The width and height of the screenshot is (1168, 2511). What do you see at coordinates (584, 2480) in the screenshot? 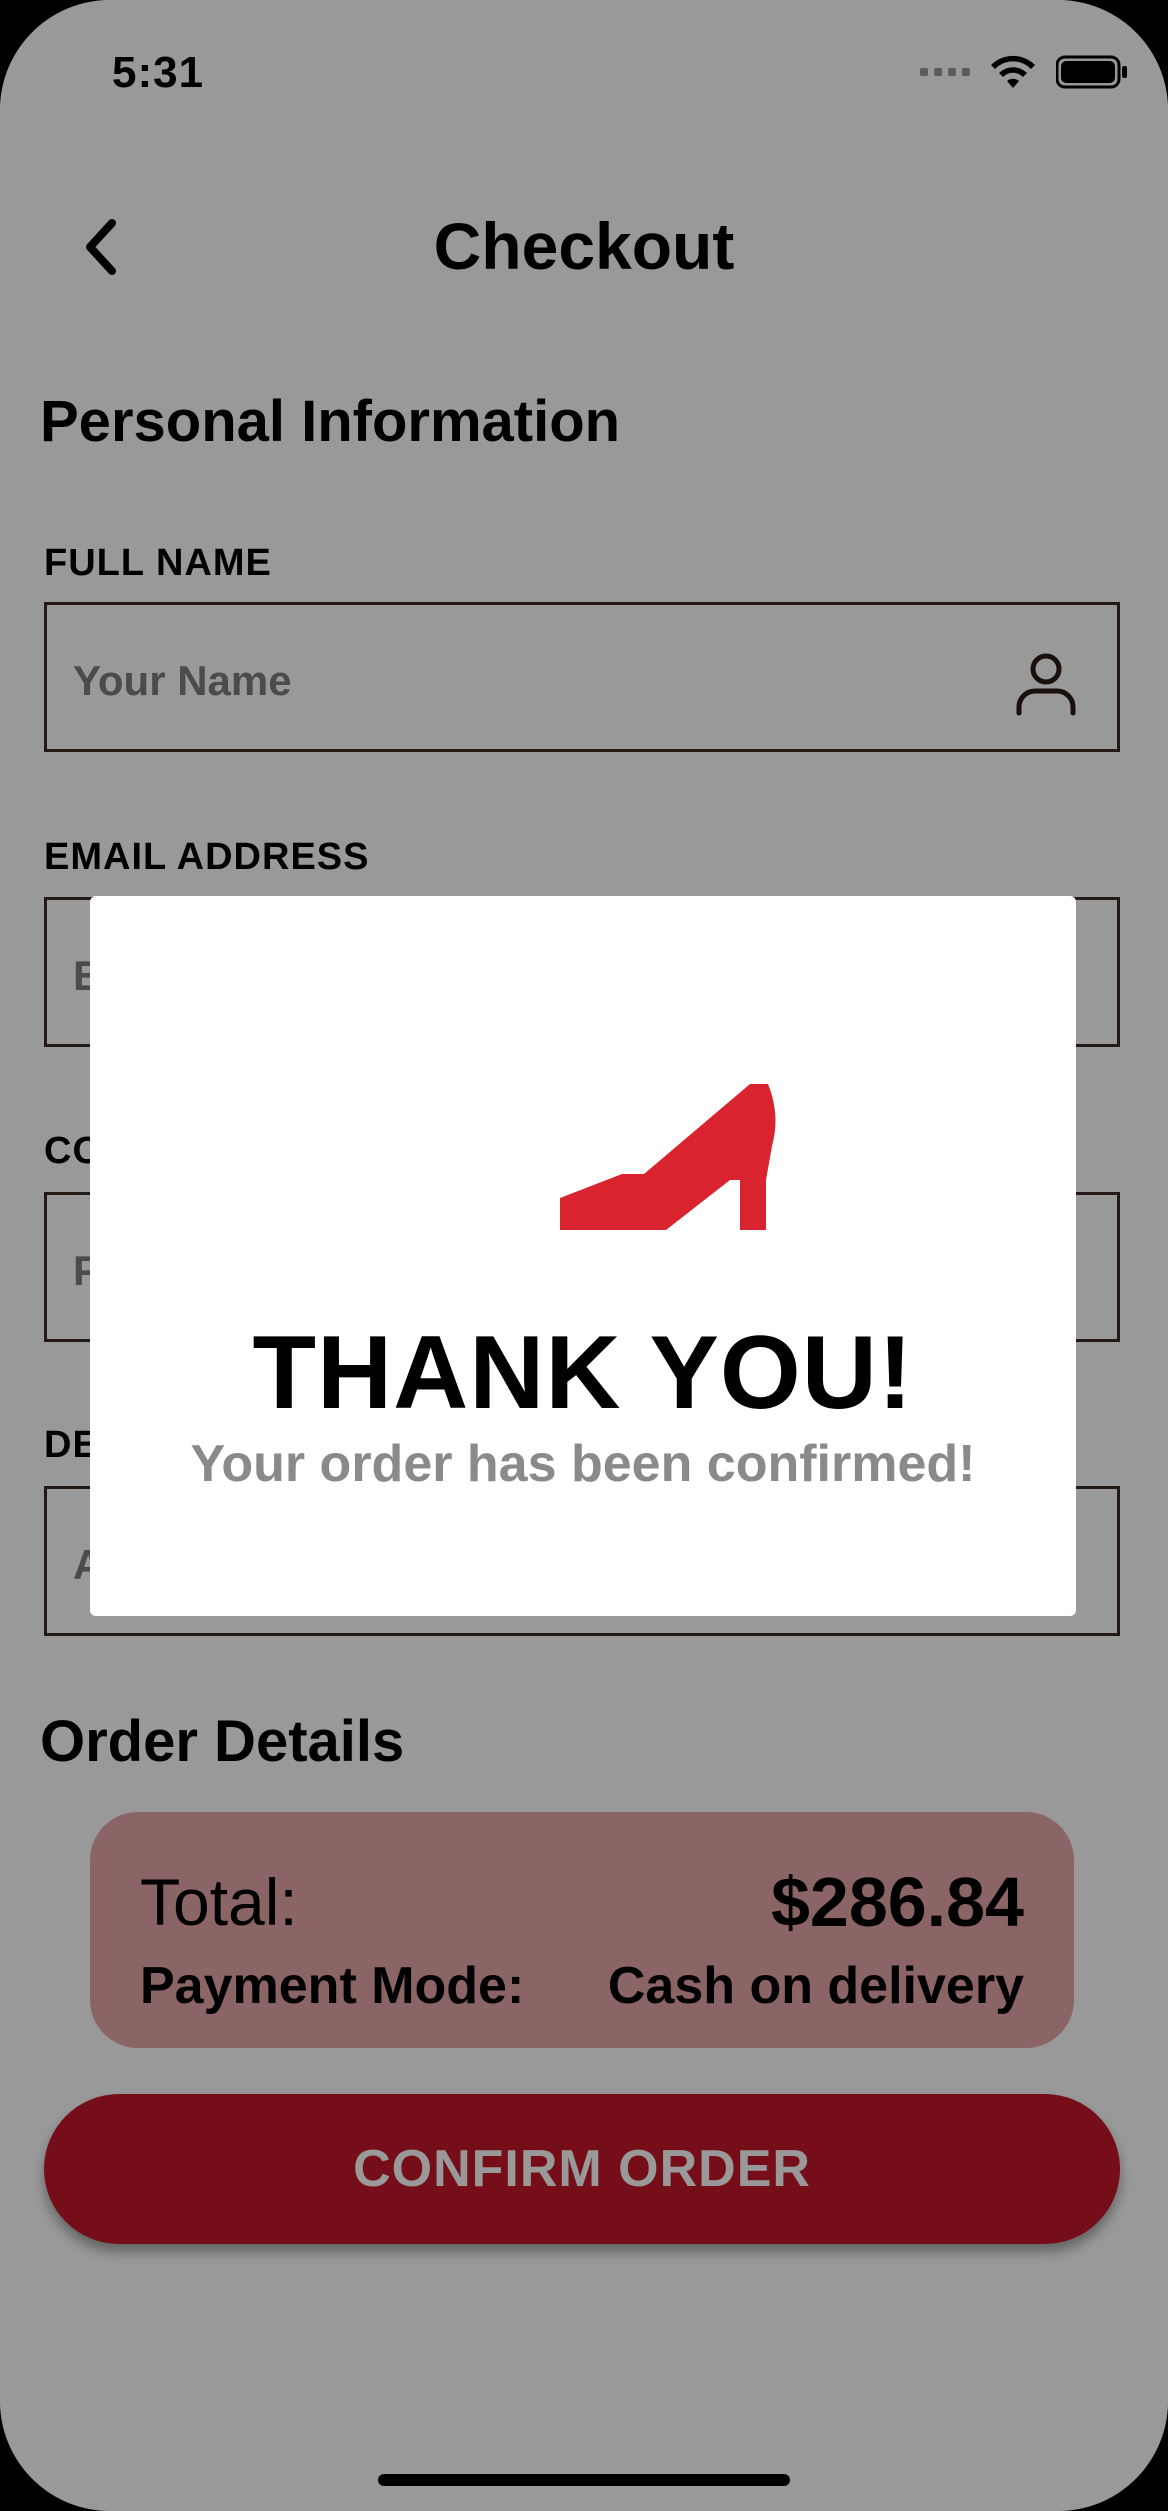
I see `home-indicator` at bounding box center [584, 2480].